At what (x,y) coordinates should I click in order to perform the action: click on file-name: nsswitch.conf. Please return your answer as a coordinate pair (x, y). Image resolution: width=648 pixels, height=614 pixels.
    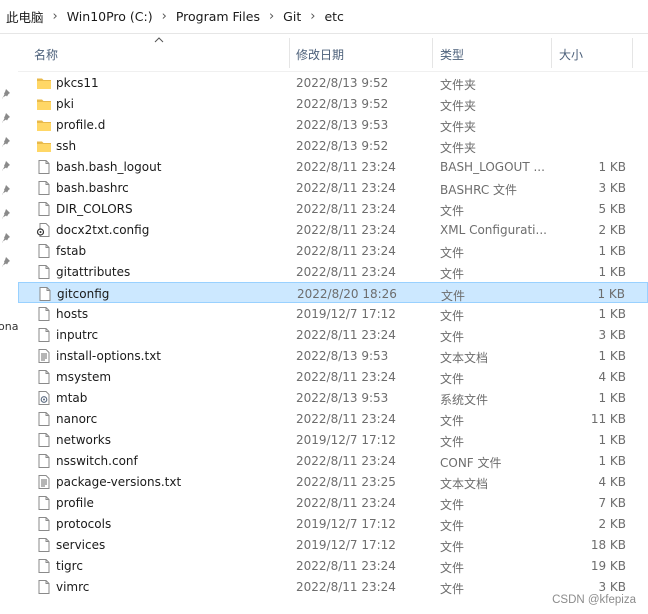
    Looking at the image, I should click on (97, 461).